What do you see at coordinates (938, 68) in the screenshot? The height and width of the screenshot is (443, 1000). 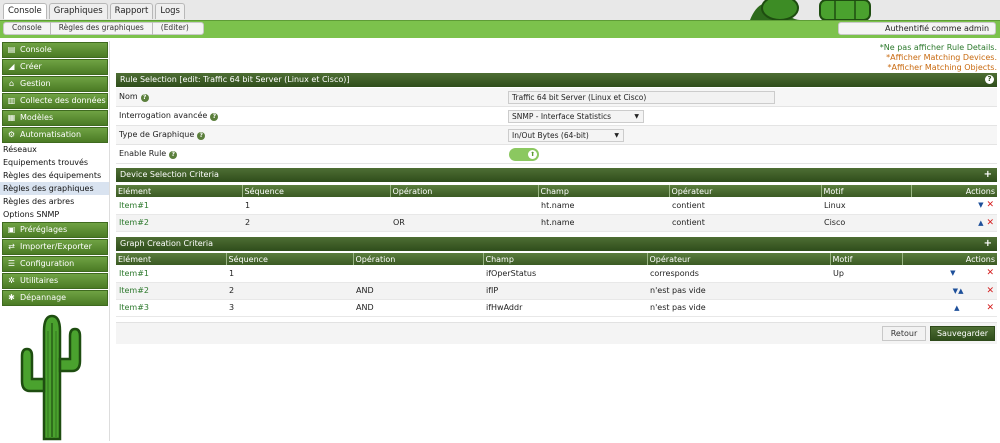 I see `show-matching-objects-link: *Afficher Matching Objects.` at bounding box center [938, 68].